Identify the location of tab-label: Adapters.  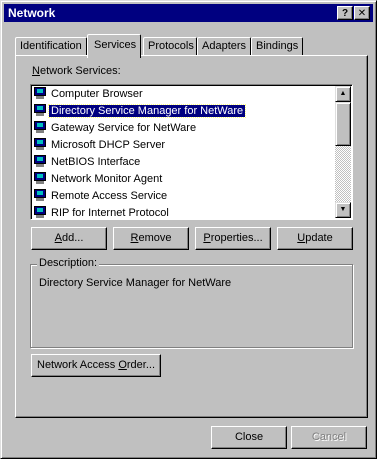
(224, 46).